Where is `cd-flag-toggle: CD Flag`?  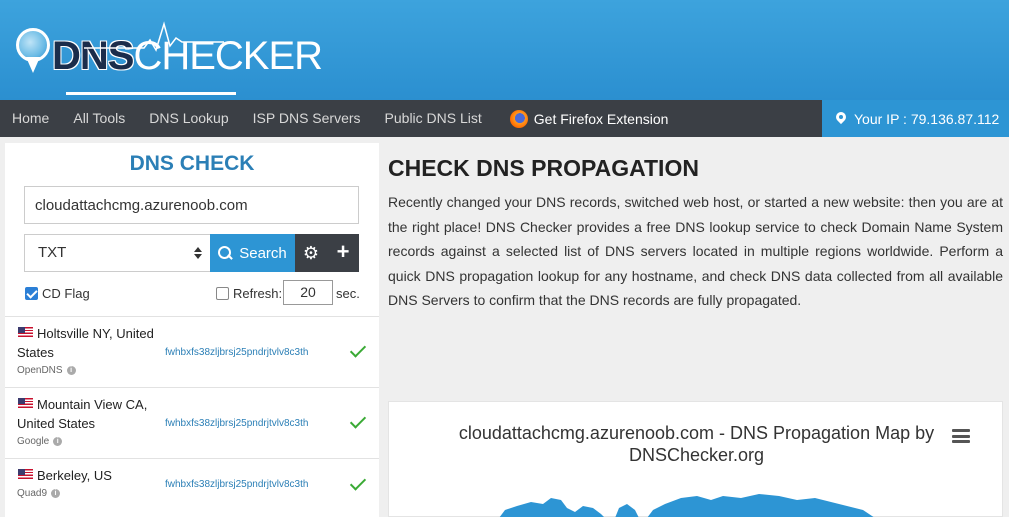 cd-flag-toggle: CD Flag is located at coordinates (57, 293).